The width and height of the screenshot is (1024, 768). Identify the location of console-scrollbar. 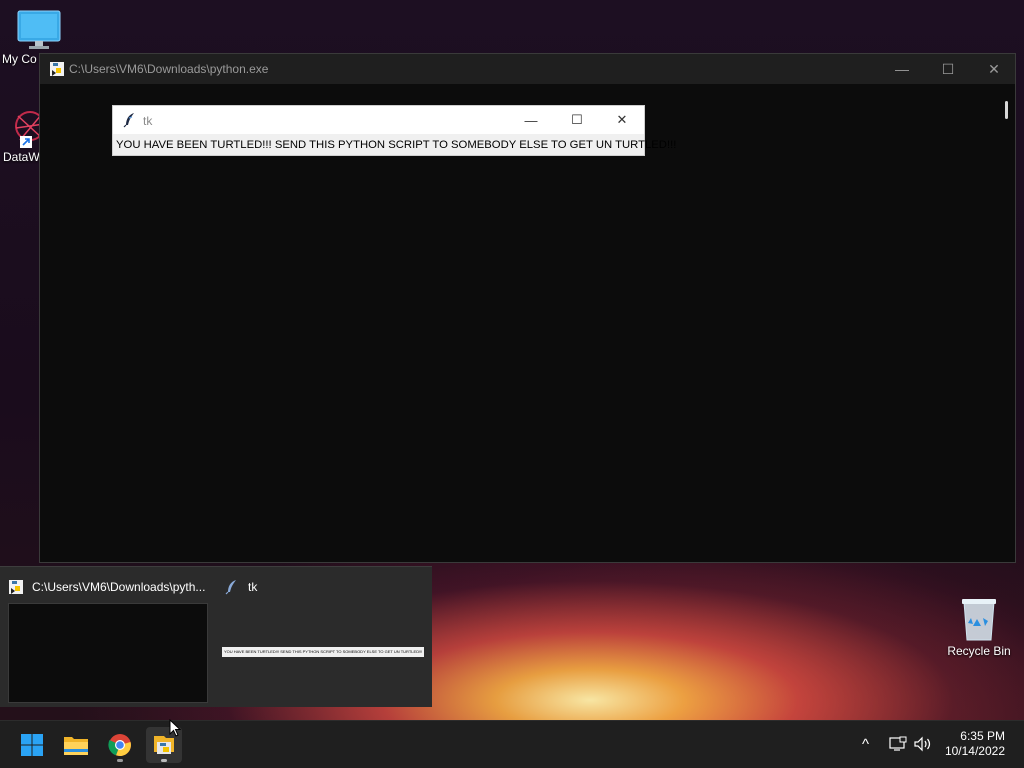
(1006, 110).